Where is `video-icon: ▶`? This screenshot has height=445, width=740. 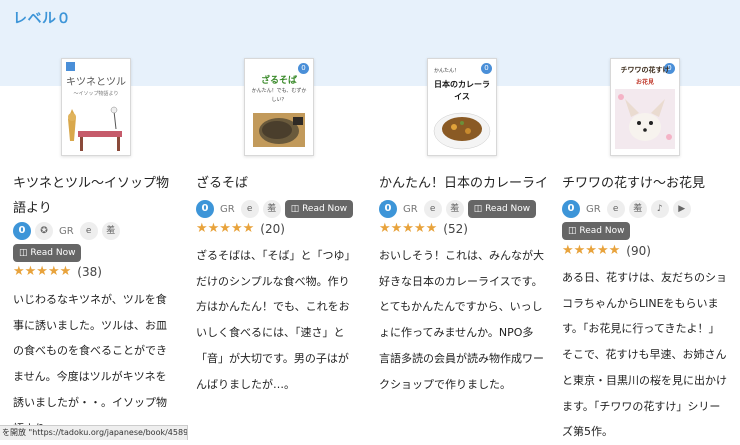 video-icon: ▶ is located at coordinates (681, 209).